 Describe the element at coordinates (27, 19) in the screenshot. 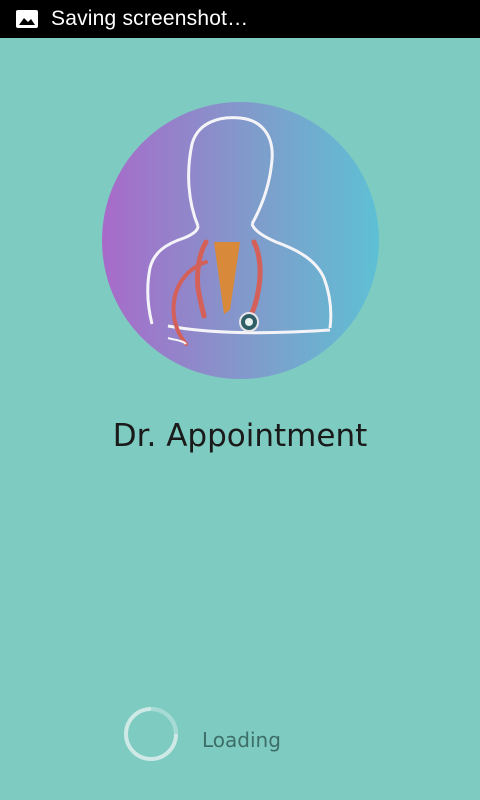

I see `image-icon` at that location.